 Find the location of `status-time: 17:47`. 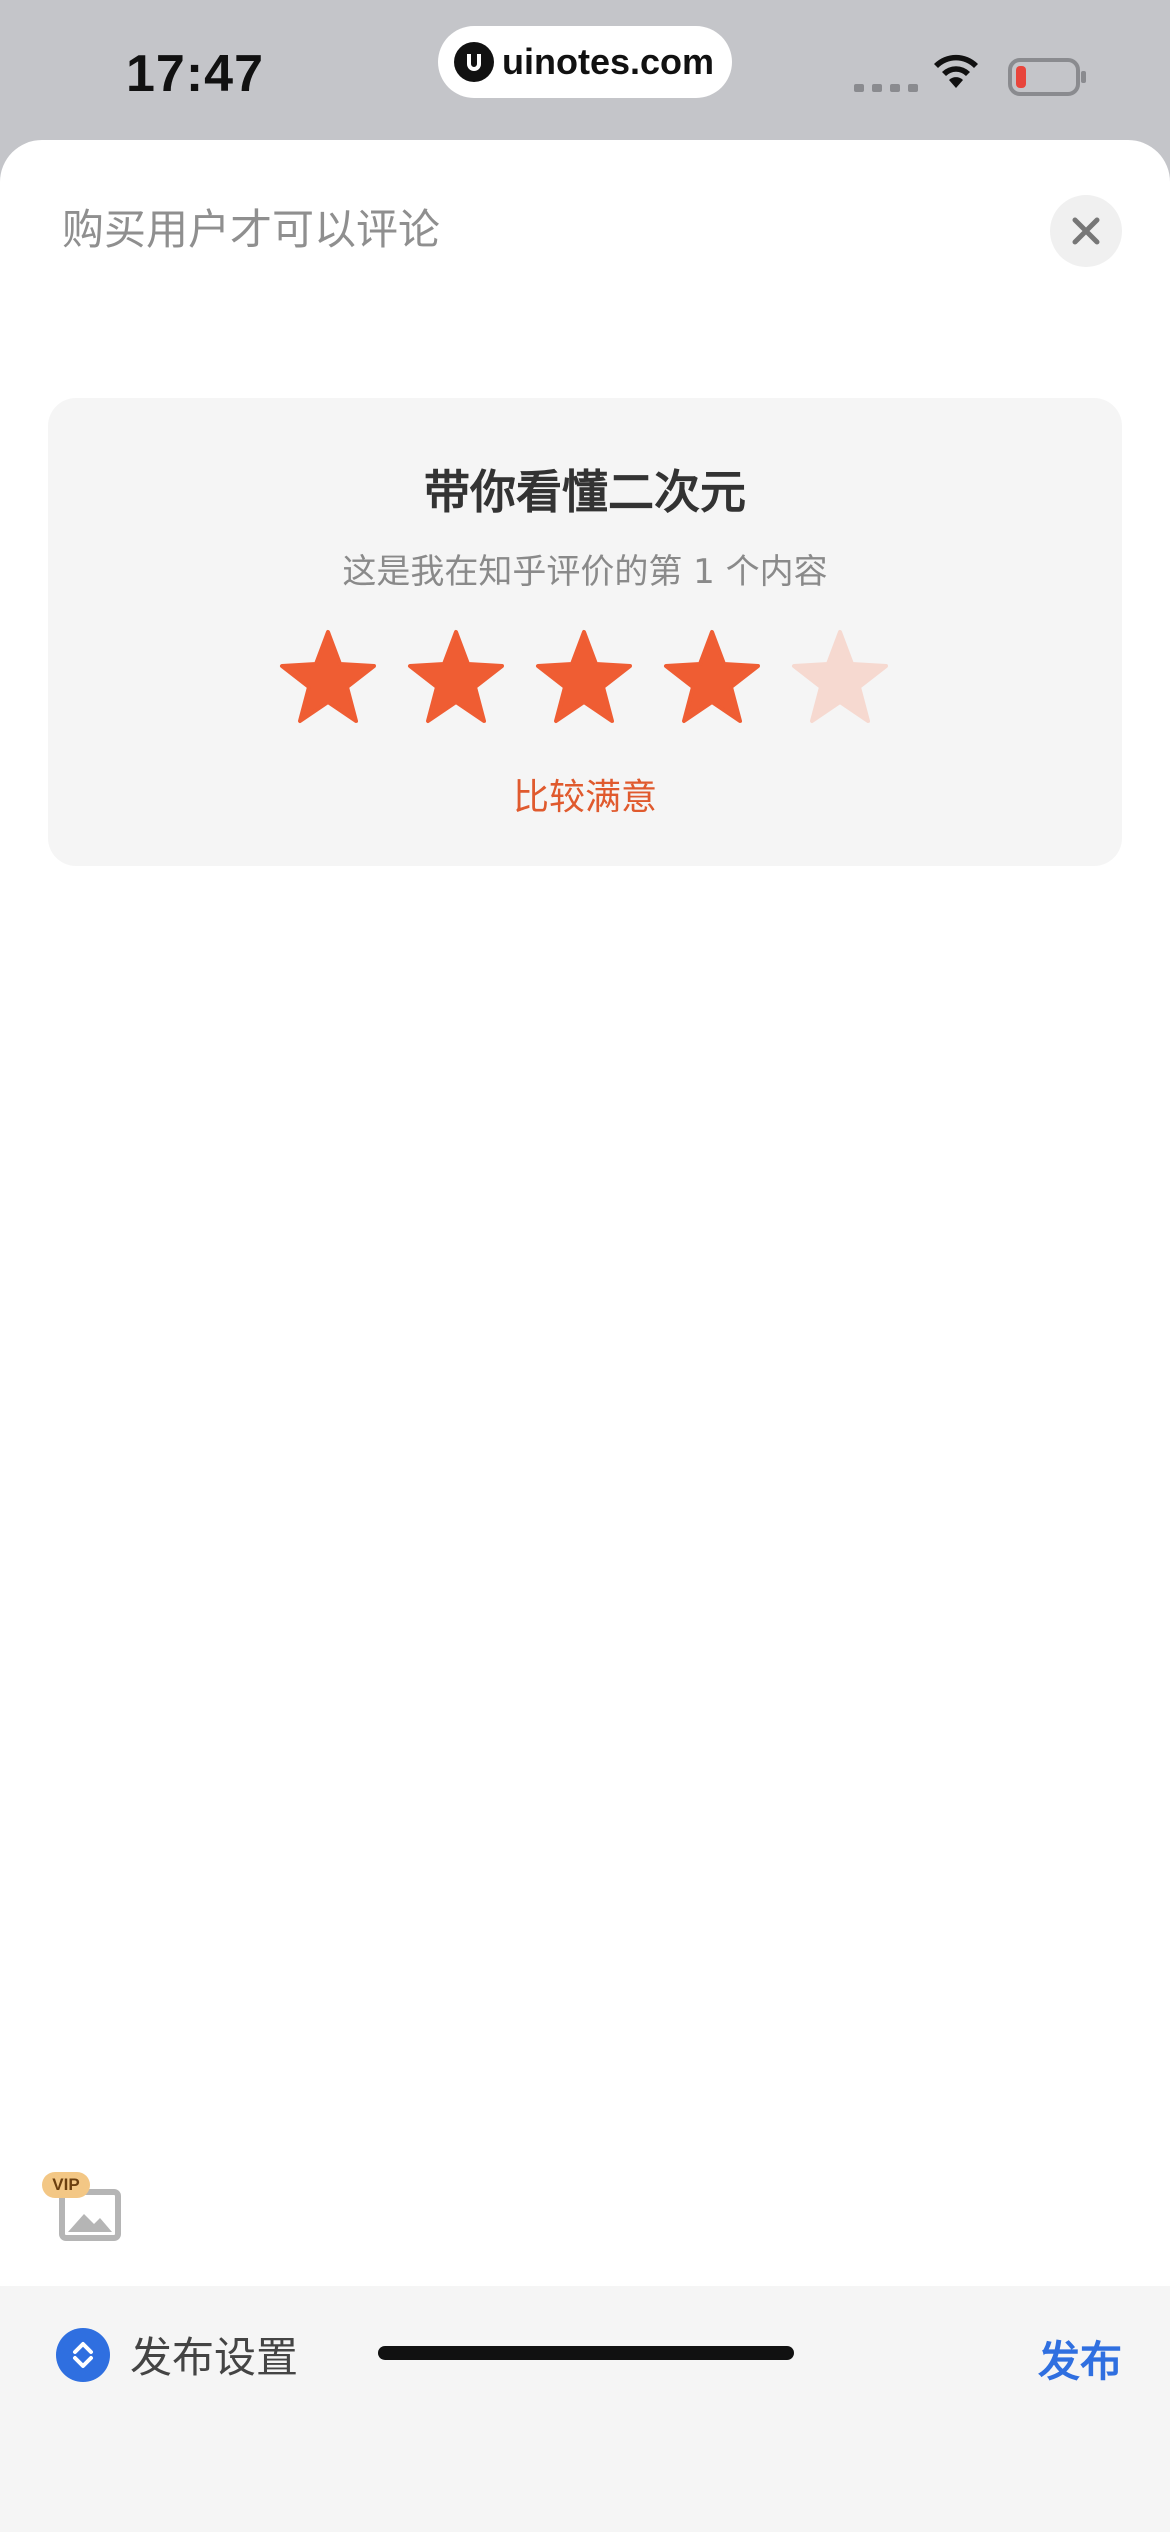

status-time: 17:47 is located at coordinates (195, 74).